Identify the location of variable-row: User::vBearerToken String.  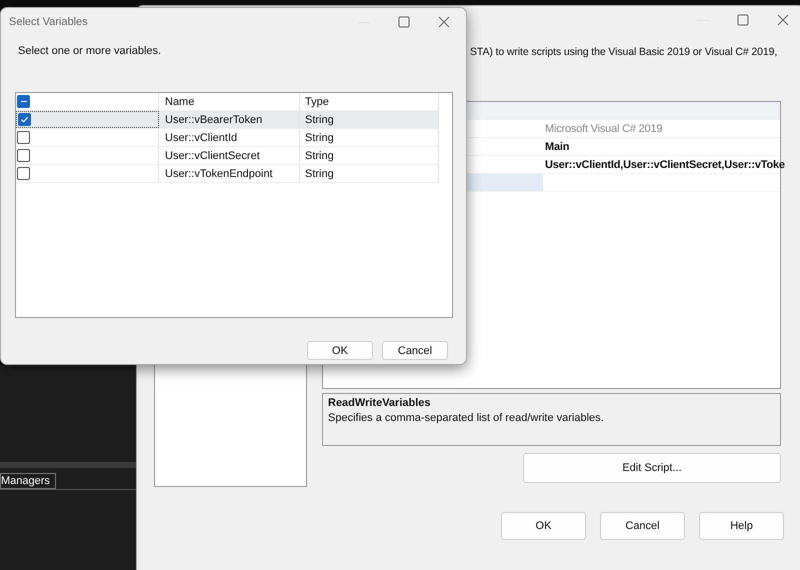
(227, 120).